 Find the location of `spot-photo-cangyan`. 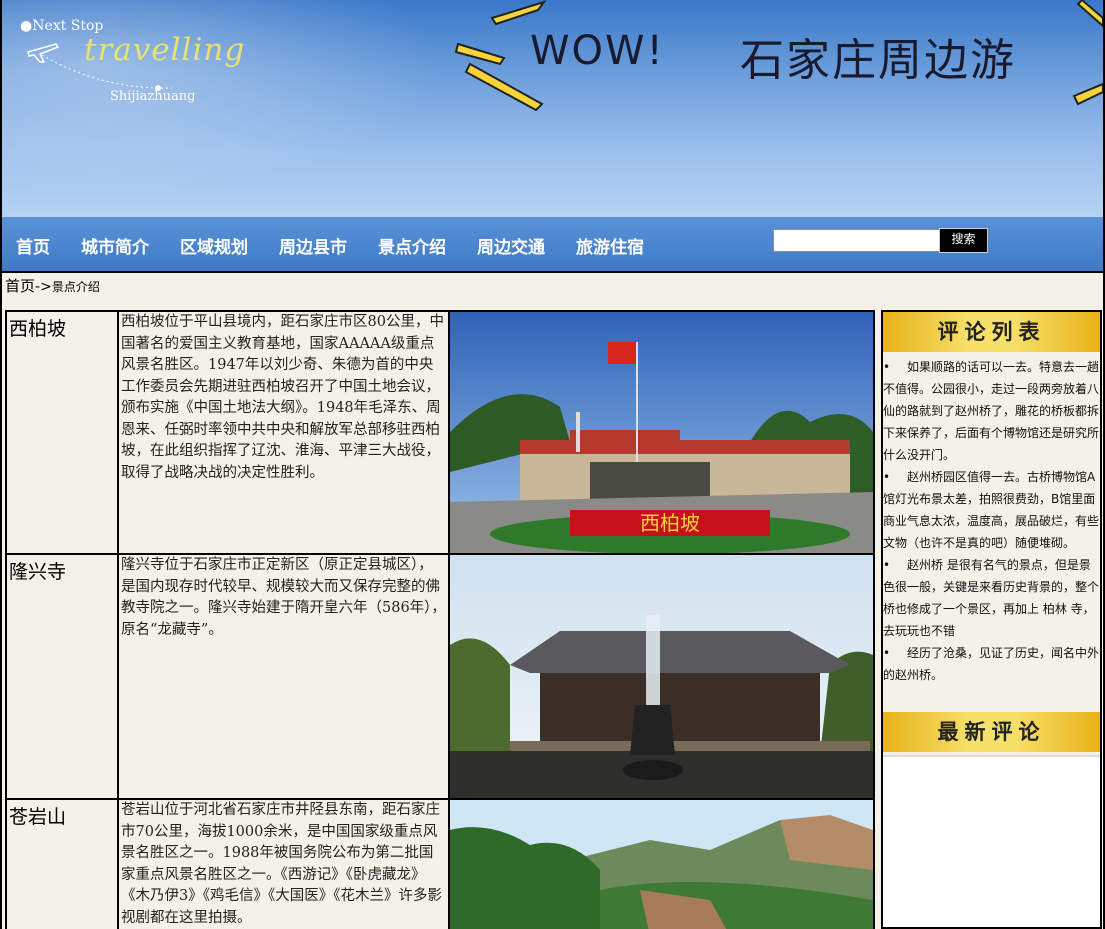

spot-photo-cangyan is located at coordinates (661, 863).